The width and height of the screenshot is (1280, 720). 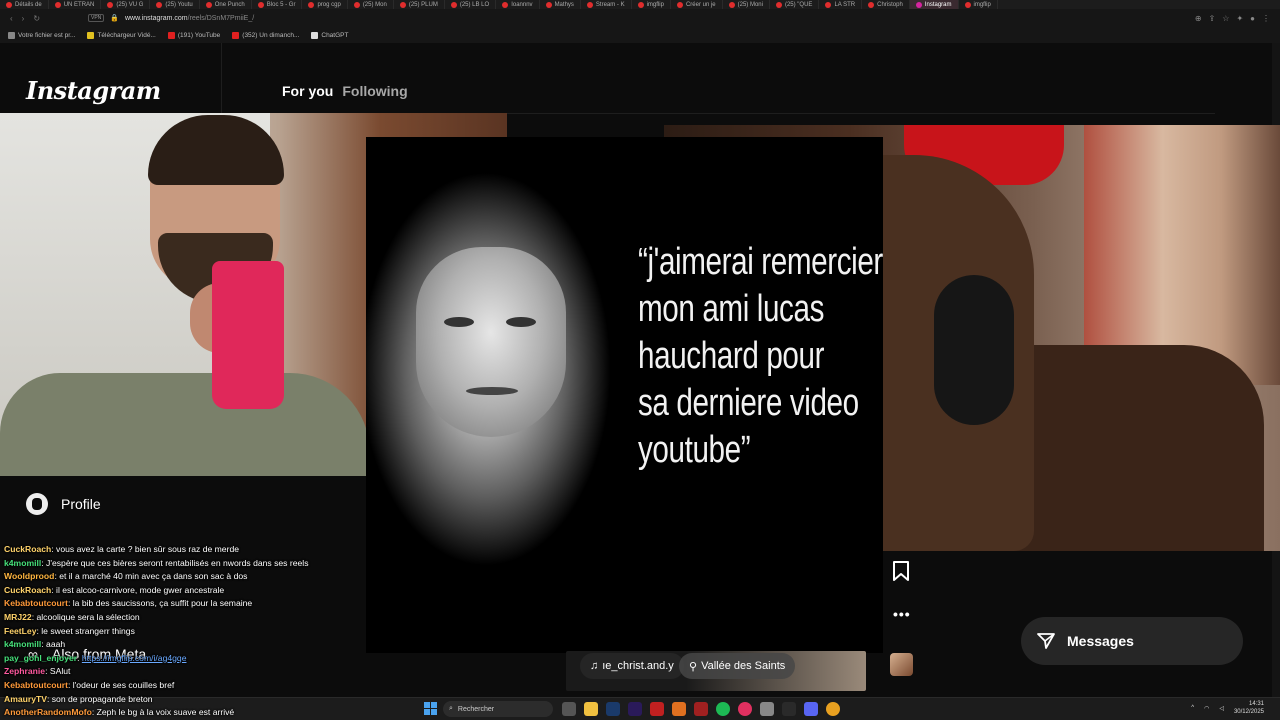 What do you see at coordinates (325, 4) in the screenshot?
I see `browser-tab: prog cgp` at bounding box center [325, 4].